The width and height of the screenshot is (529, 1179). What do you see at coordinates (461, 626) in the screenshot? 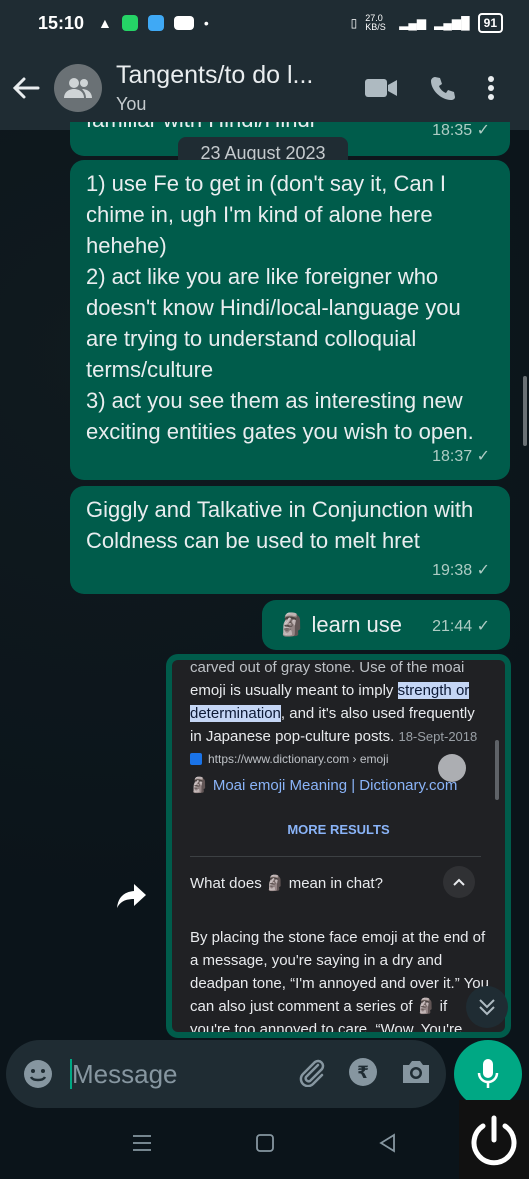
I see `message-time: 21:44 ✓` at bounding box center [461, 626].